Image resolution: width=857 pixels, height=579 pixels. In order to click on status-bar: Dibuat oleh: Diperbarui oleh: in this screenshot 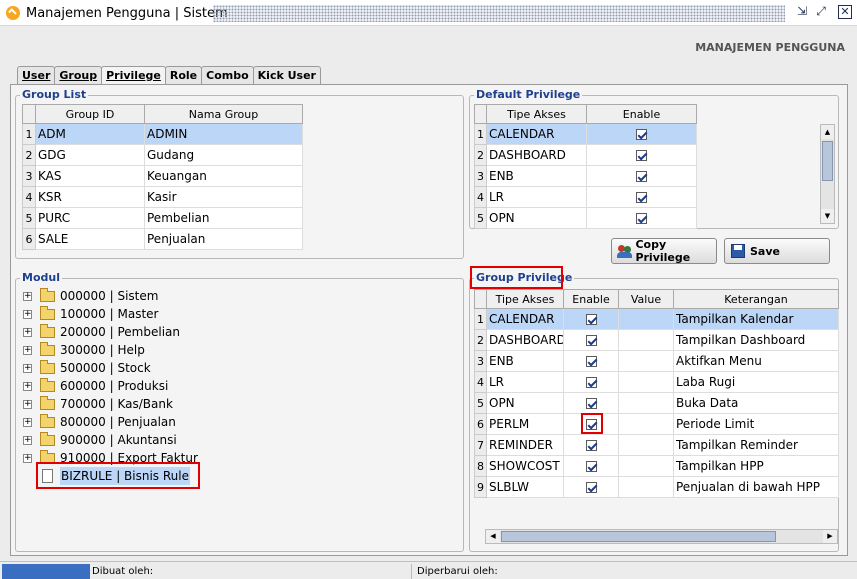, I will do `click(428, 570)`.